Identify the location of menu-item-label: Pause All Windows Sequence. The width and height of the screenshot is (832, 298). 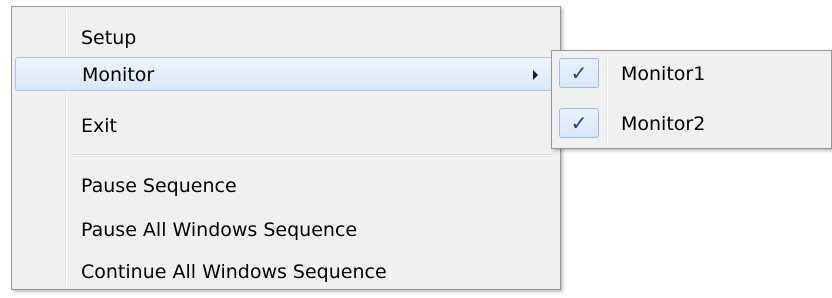
(219, 230).